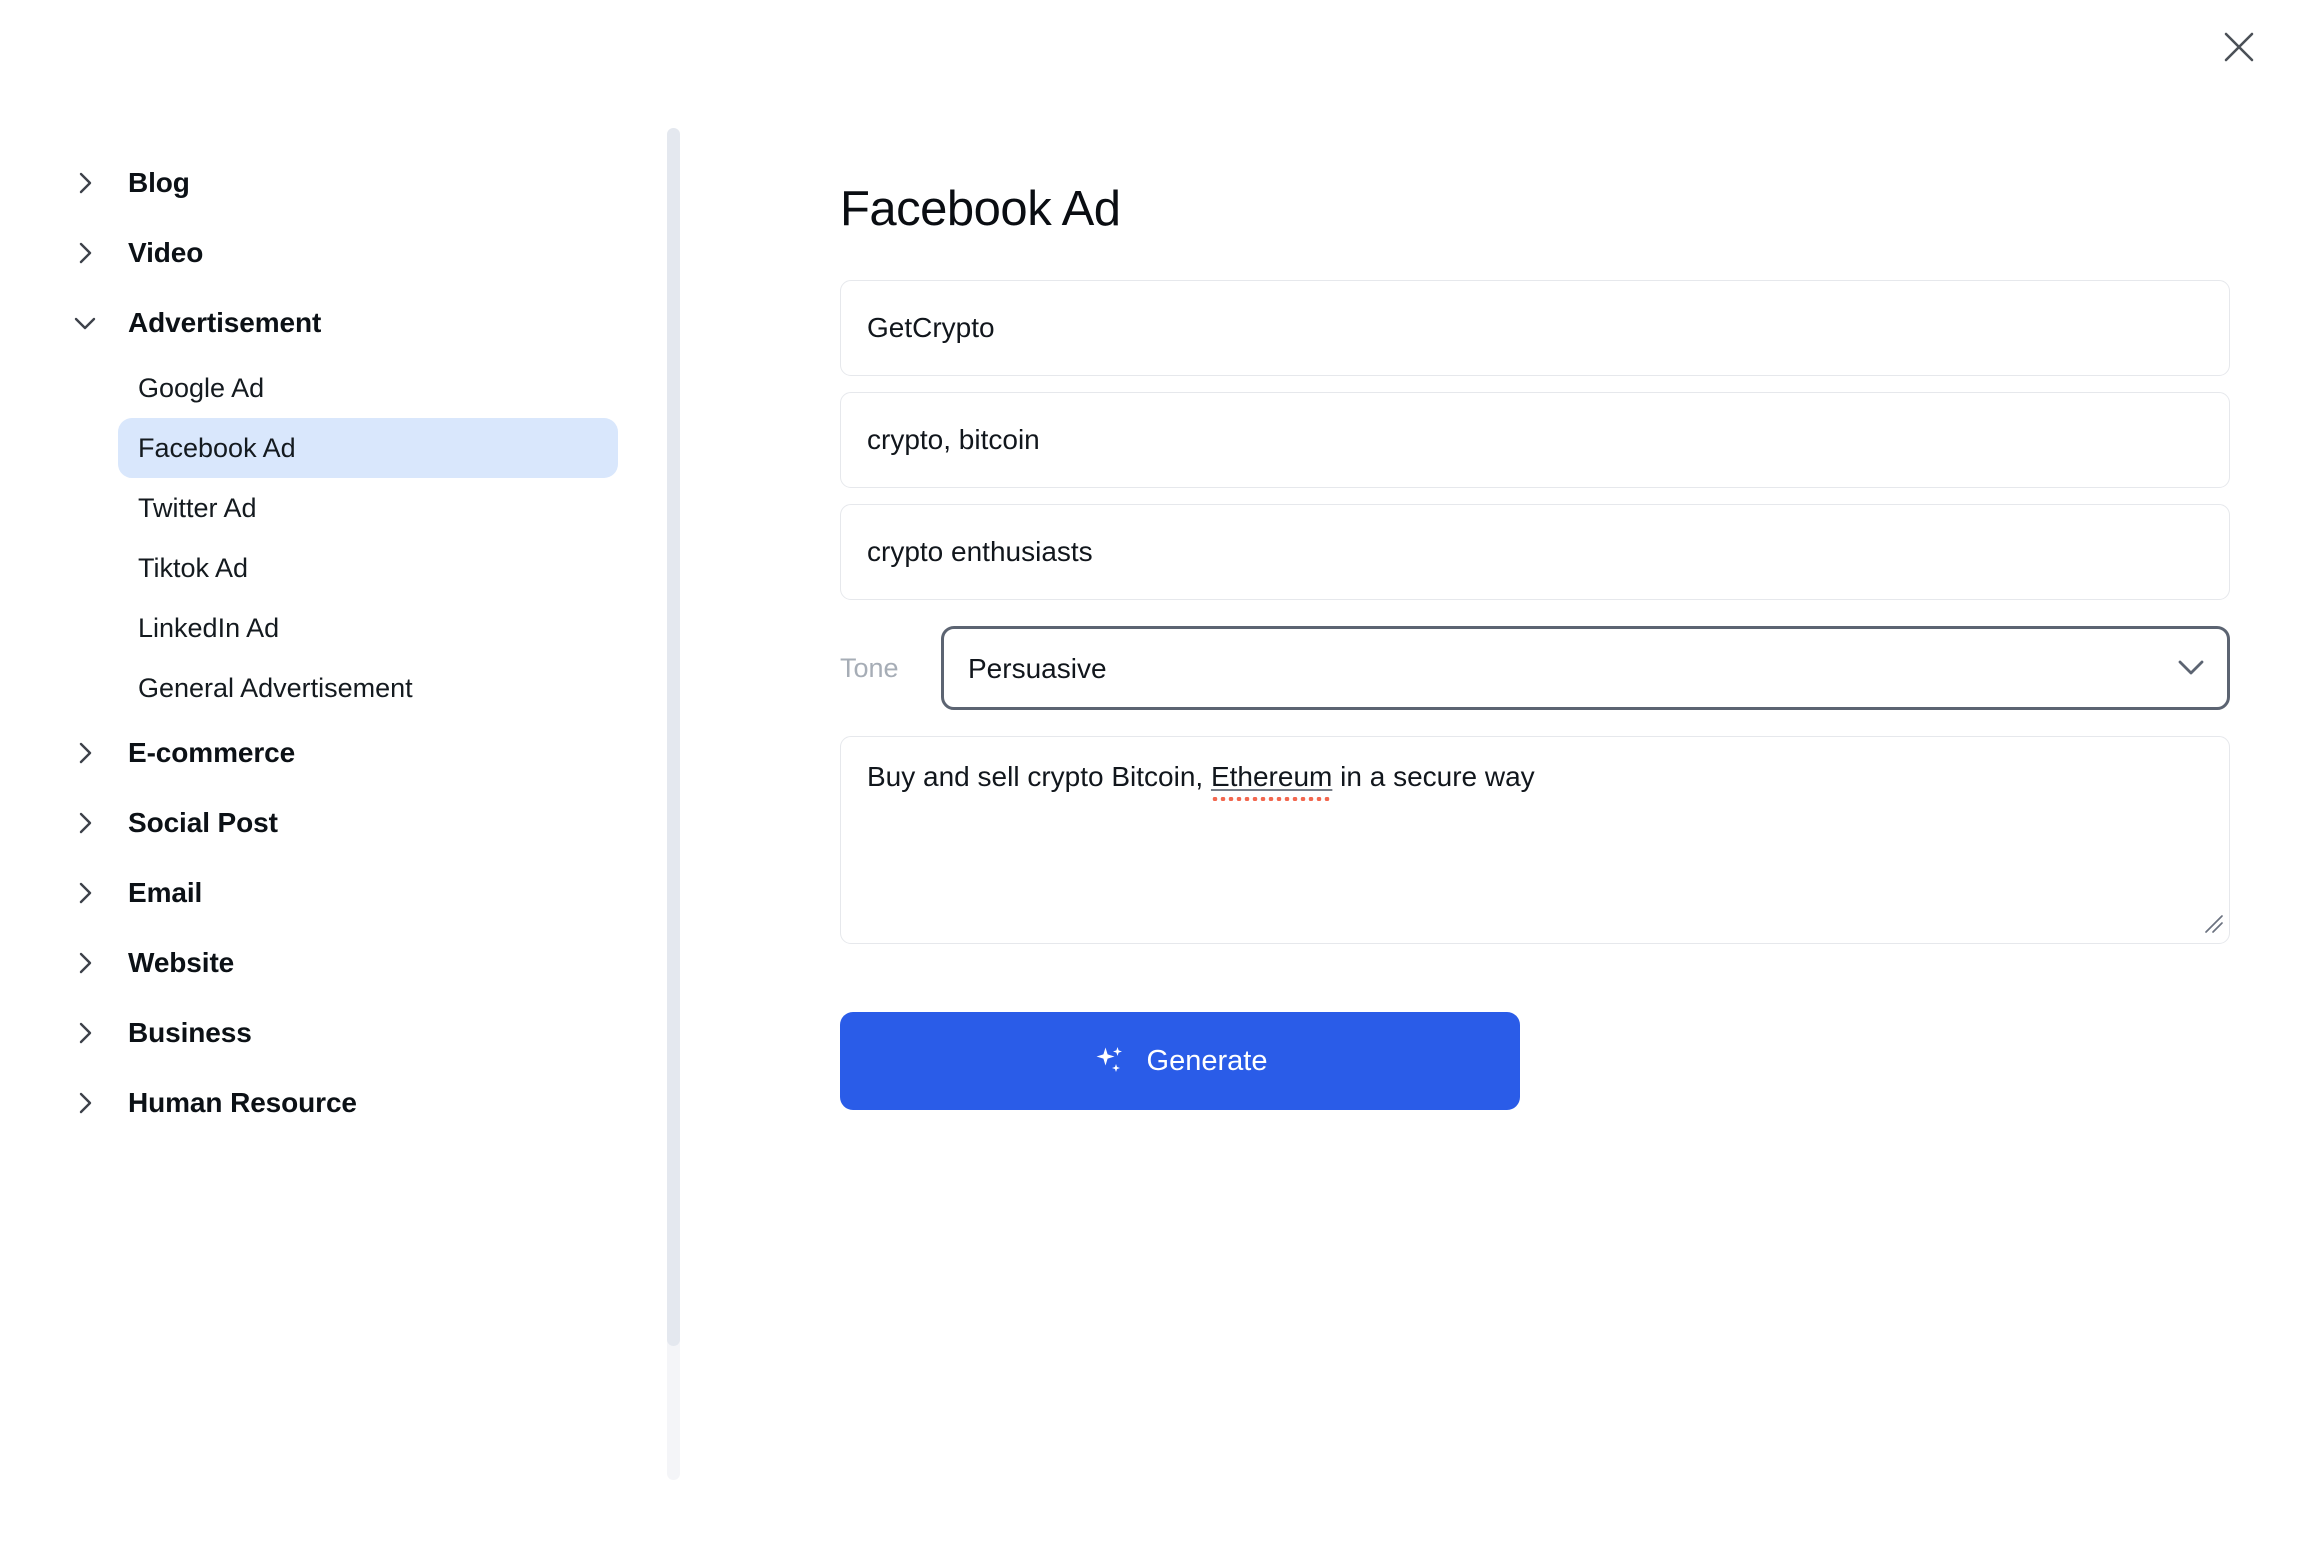 This screenshot has width=2298, height=1542. What do you see at coordinates (368, 568) in the screenshot?
I see `sidebar-item-tiktok-ad: Tiktok Ad` at bounding box center [368, 568].